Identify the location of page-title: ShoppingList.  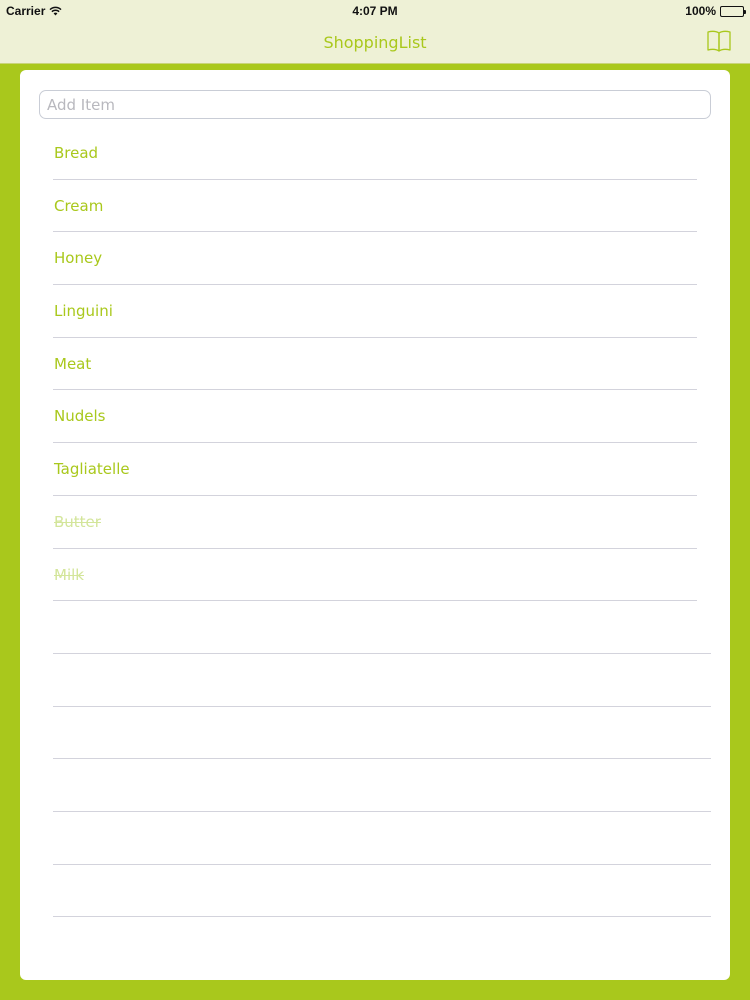
(375, 42).